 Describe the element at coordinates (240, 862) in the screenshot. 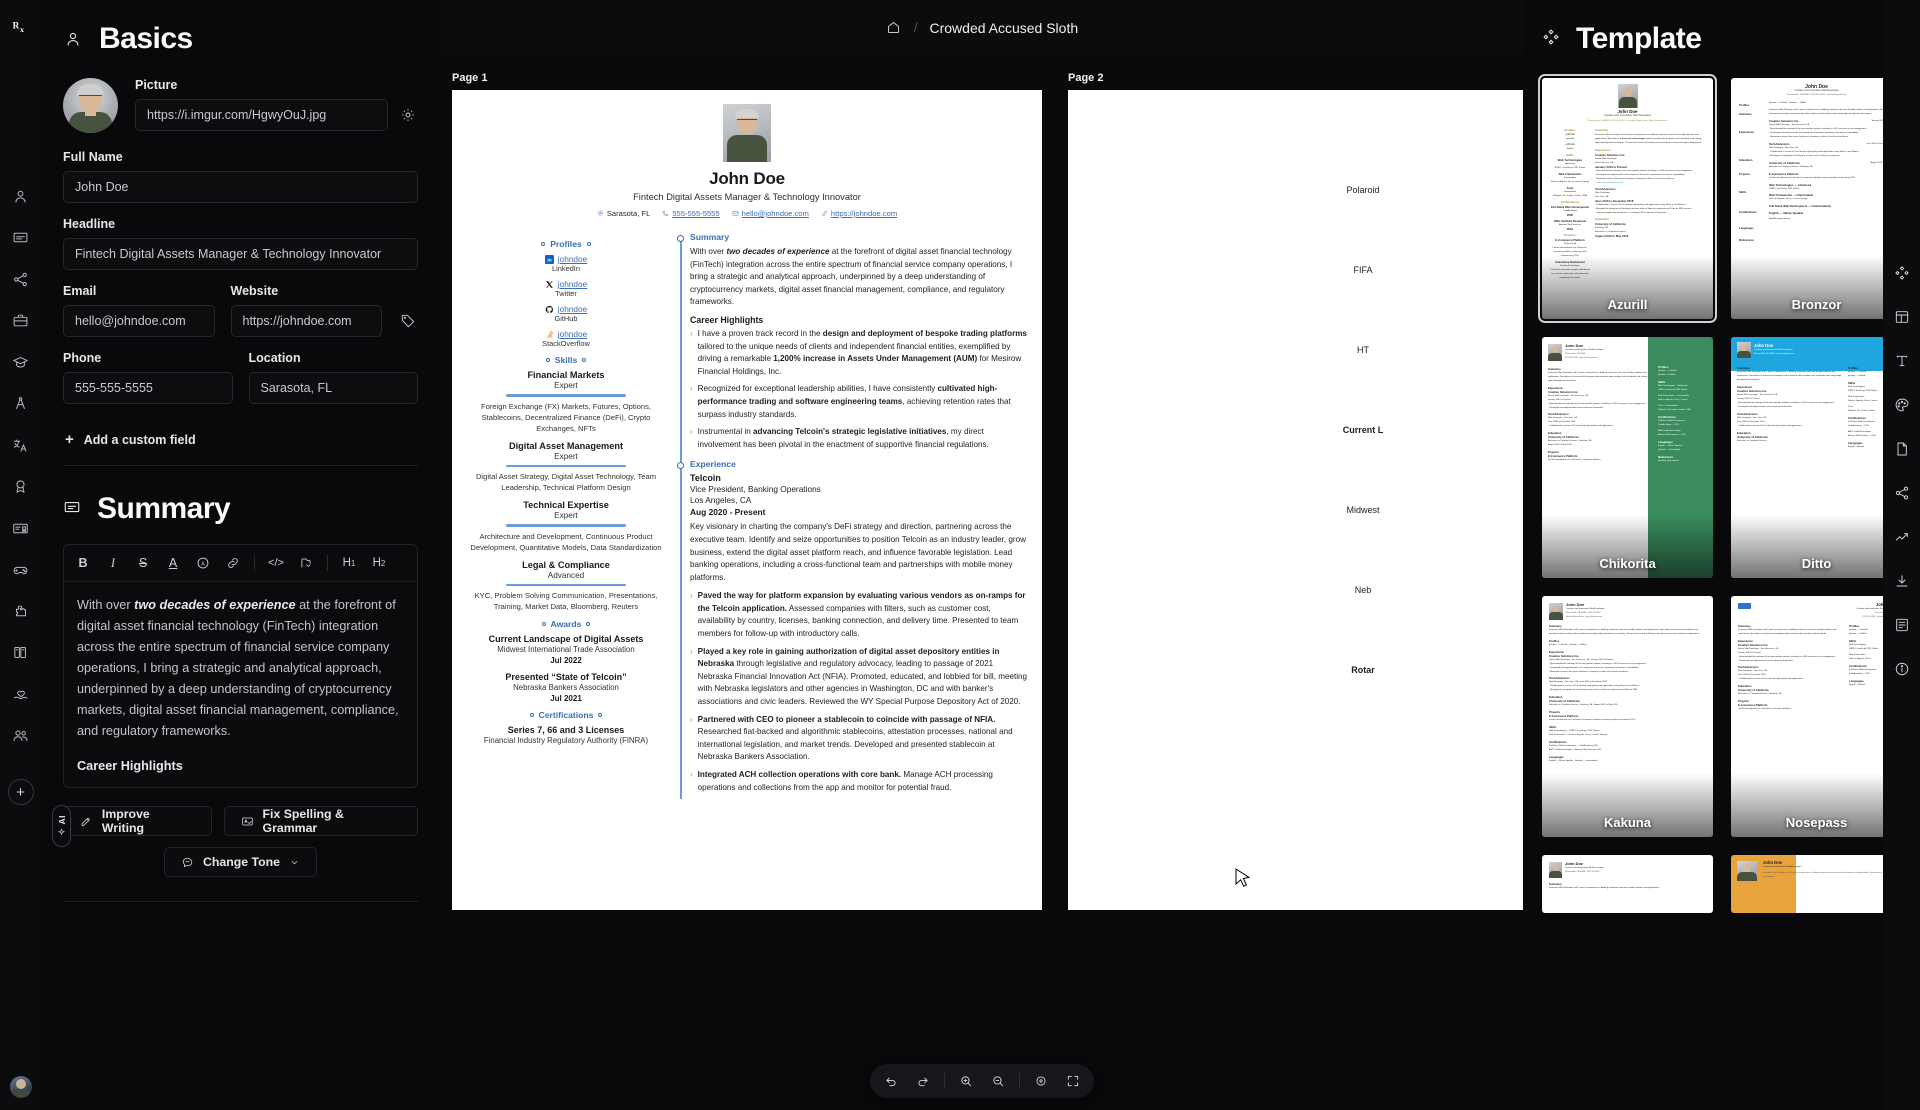

I see `change-tone-button: Change Tone` at that location.